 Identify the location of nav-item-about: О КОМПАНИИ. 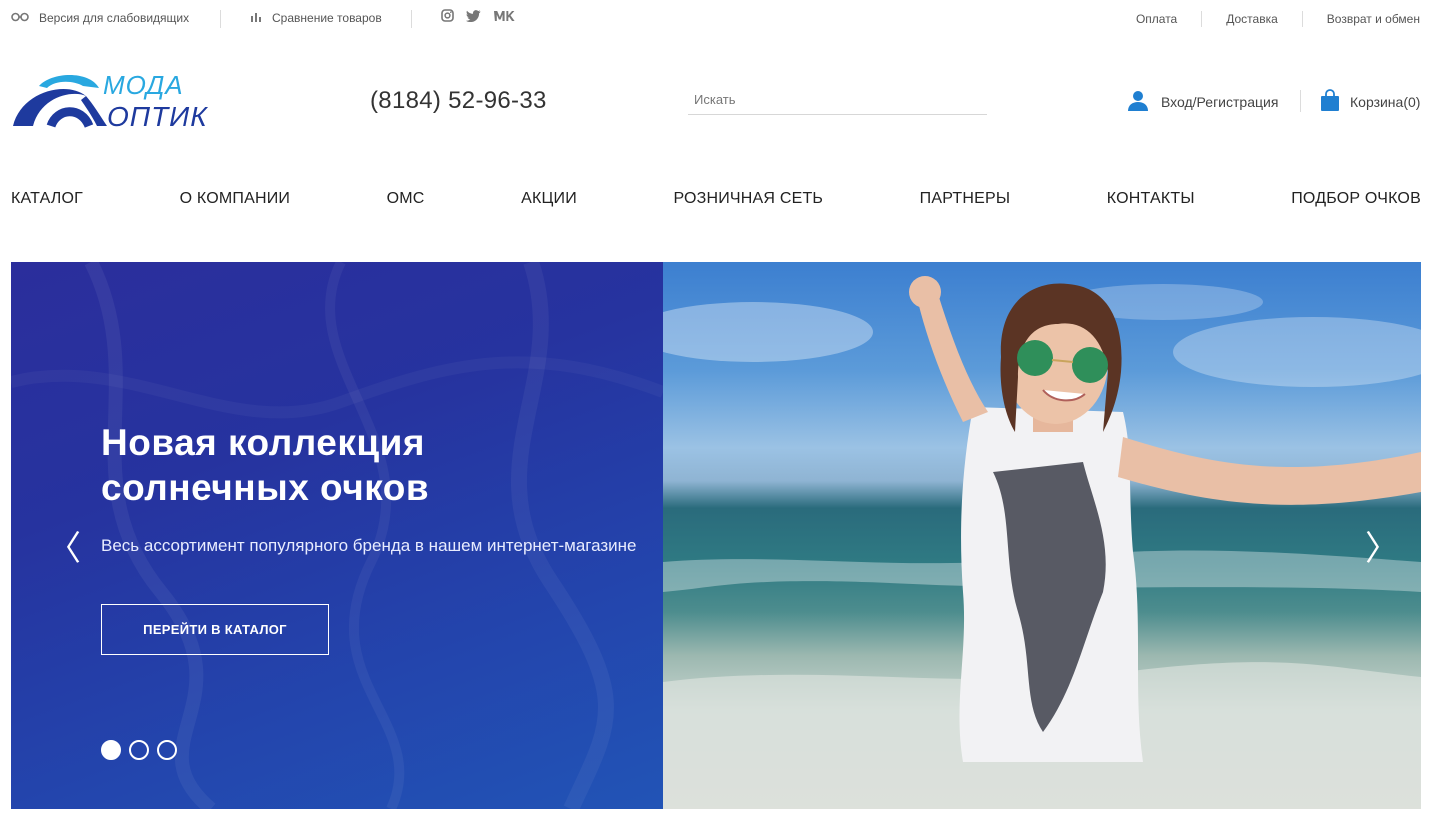
(235, 199).